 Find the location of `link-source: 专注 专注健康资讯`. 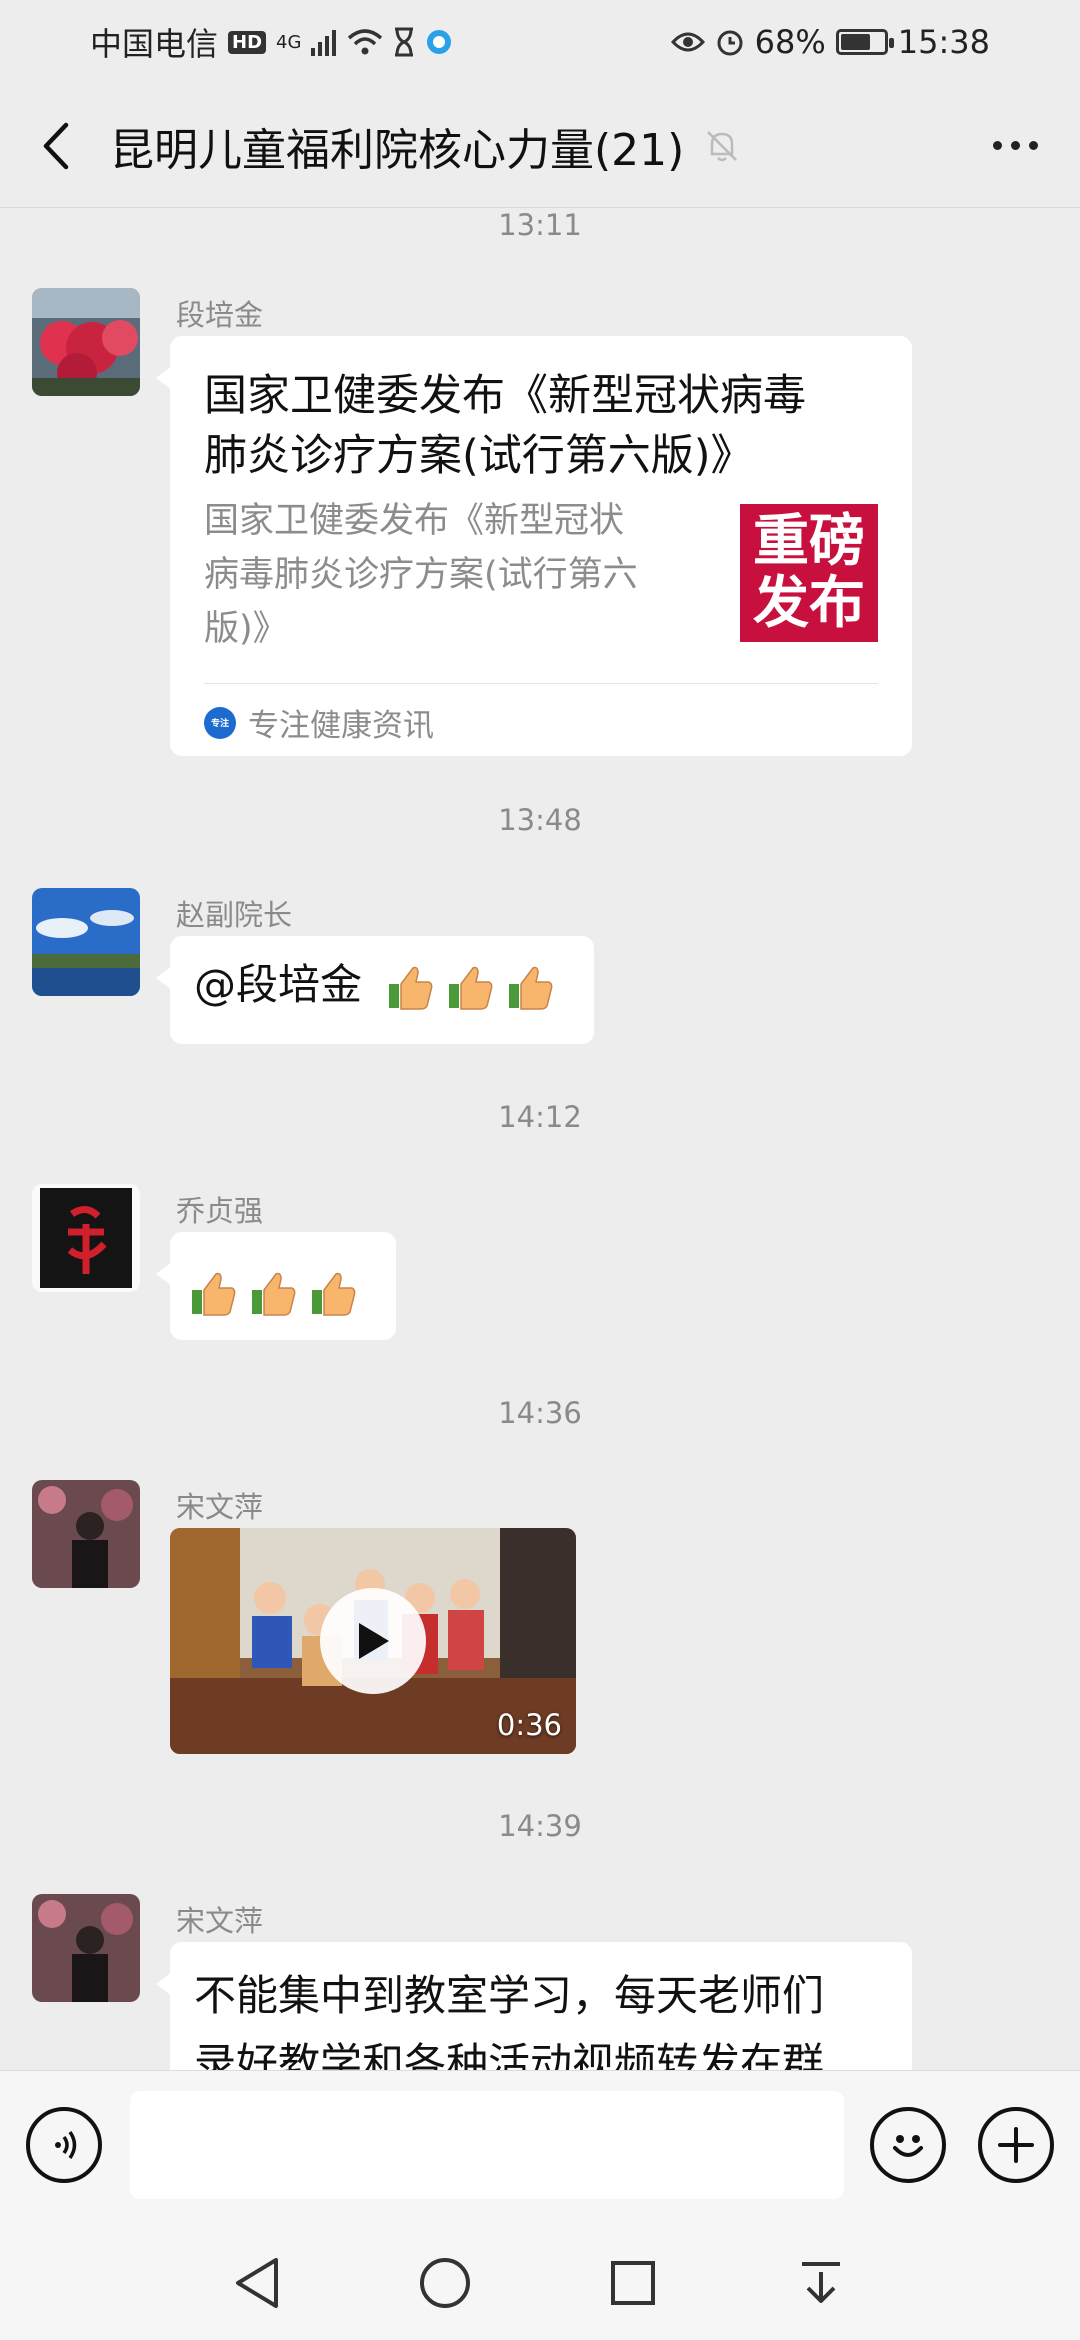

link-source: 专注 专注健康资讯 is located at coordinates (319, 722).